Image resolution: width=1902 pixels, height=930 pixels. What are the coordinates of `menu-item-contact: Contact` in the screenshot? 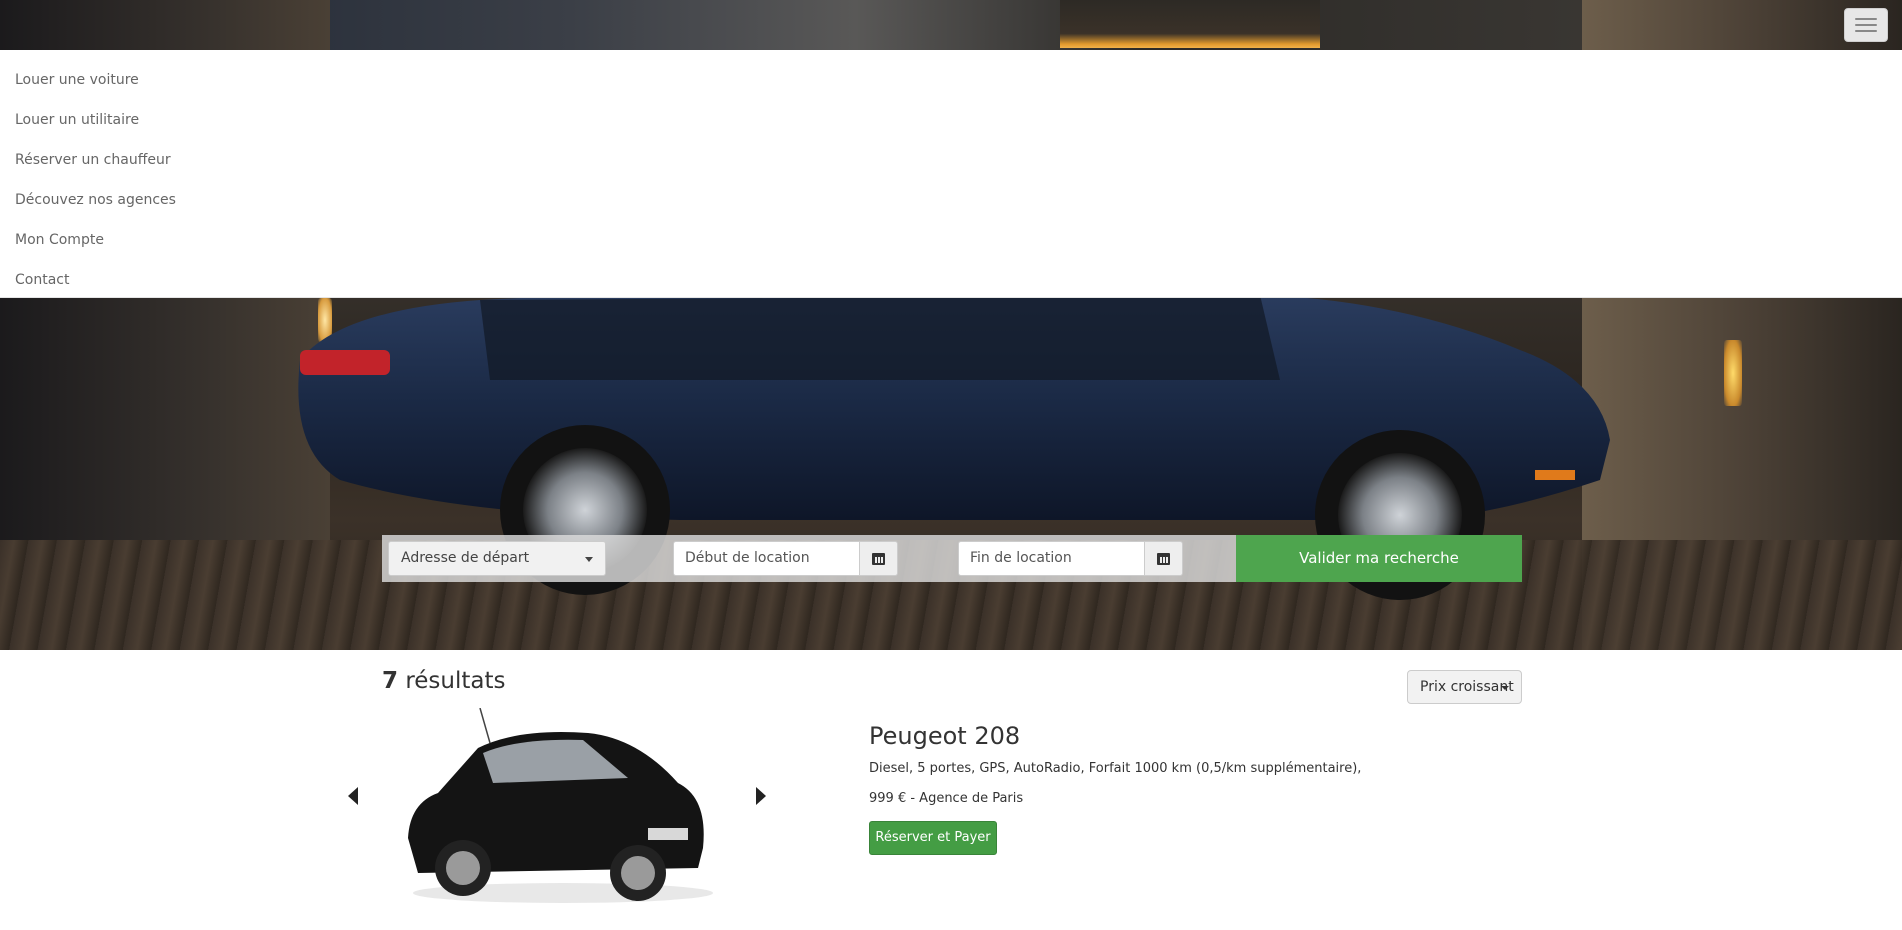 It's located at (951, 280).